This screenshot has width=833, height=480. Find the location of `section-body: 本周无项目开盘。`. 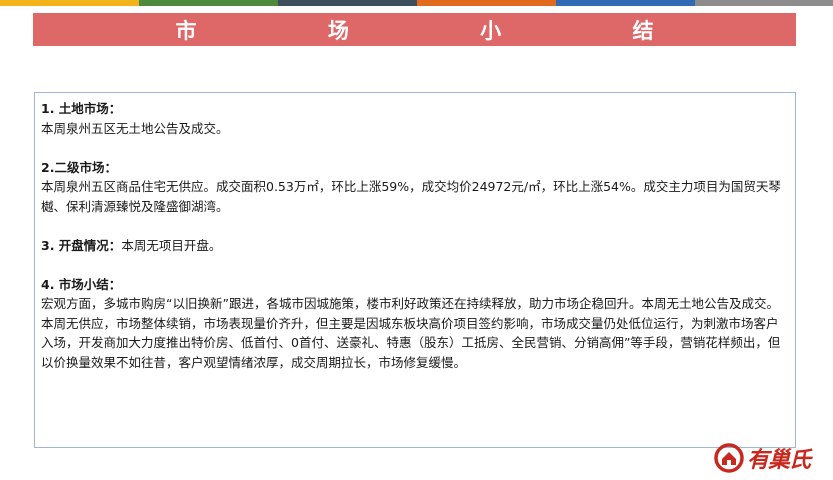

section-body: 本周无项目开盘。 is located at coordinates (171, 245).